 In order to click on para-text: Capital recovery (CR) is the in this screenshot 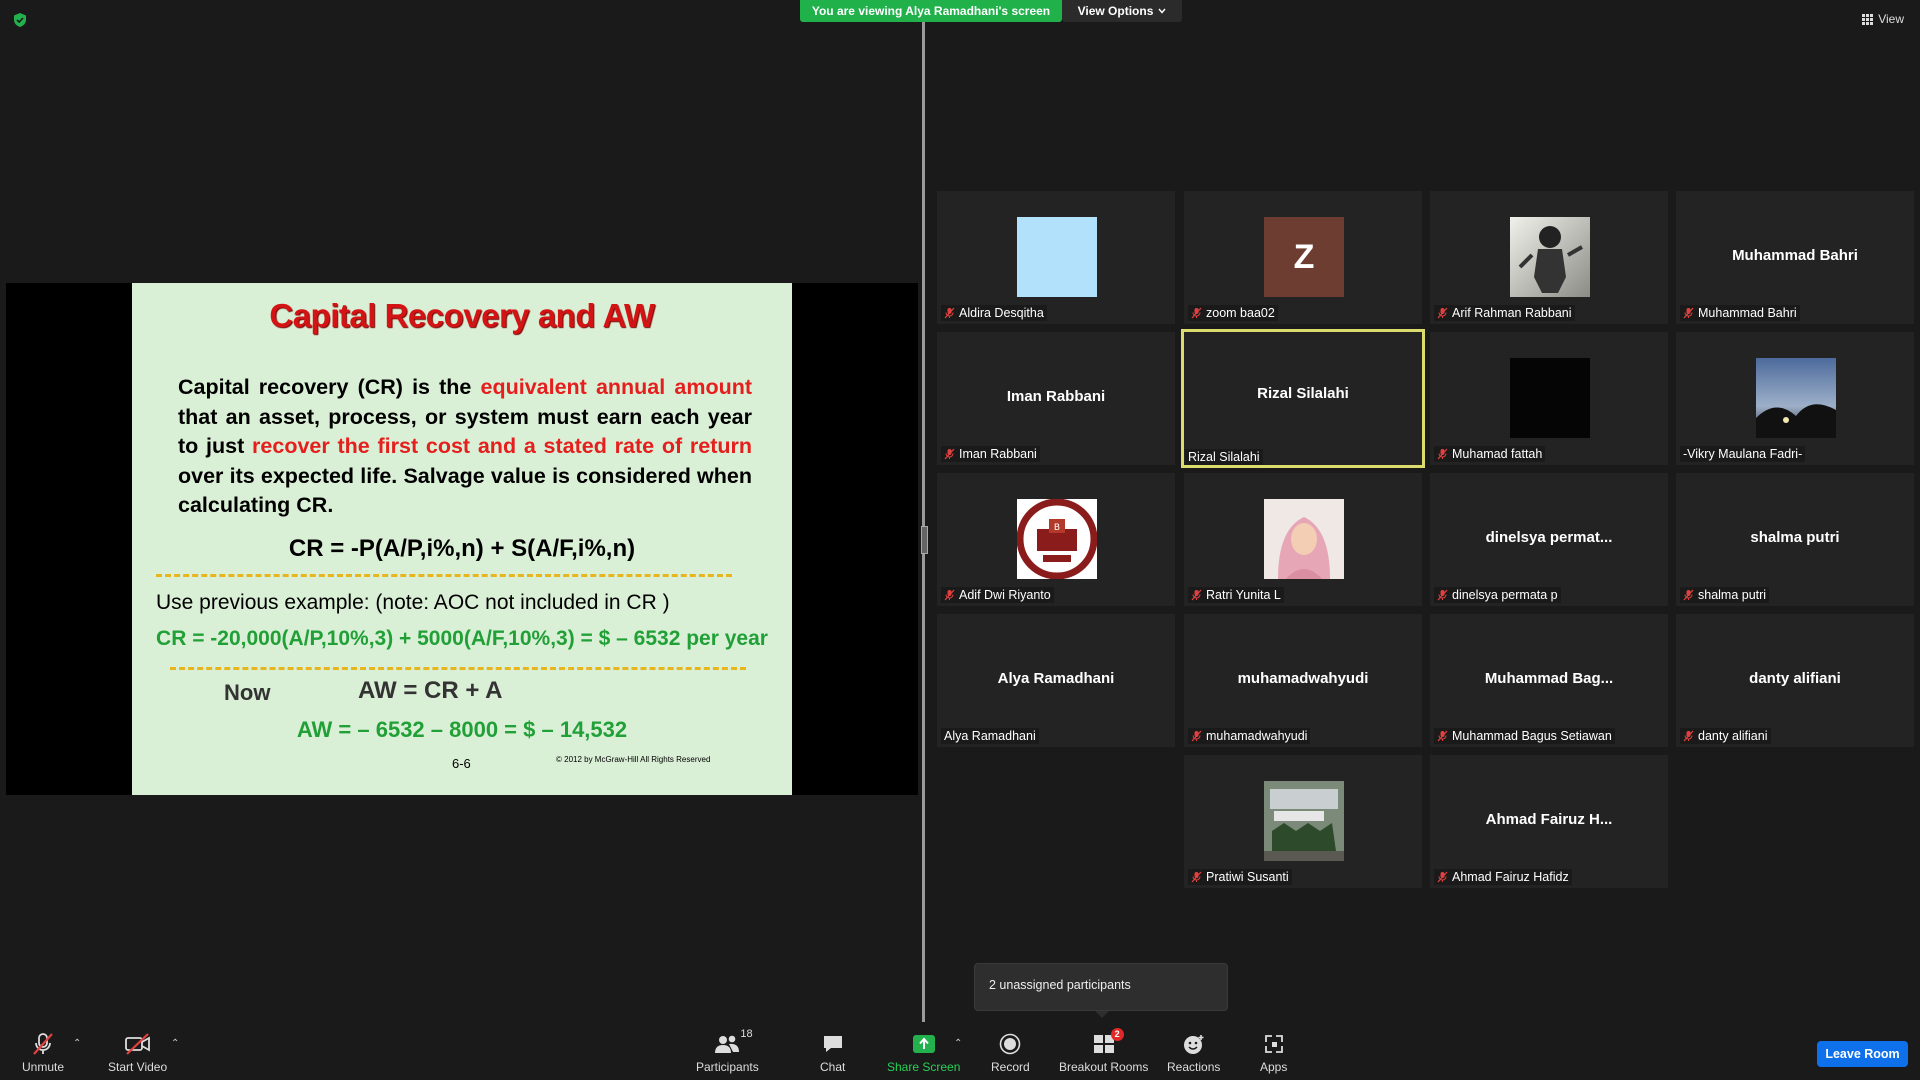, I will do `click(329, 387)`.